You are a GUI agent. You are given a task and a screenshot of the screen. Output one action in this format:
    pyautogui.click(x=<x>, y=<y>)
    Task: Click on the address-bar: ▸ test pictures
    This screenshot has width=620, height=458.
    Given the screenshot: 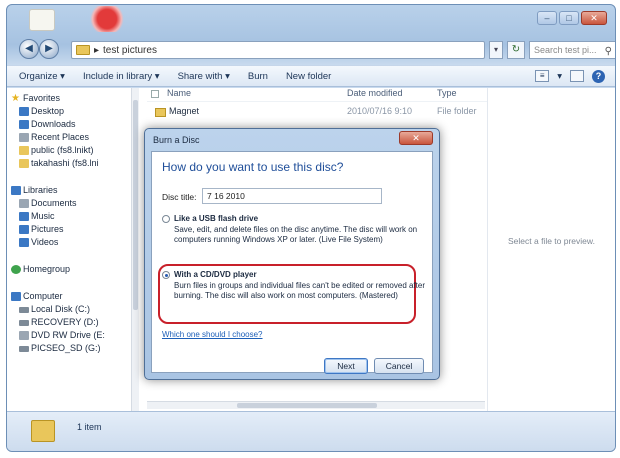 What is the action you would take?
    pyautogui.click(x=278, y=50)
    